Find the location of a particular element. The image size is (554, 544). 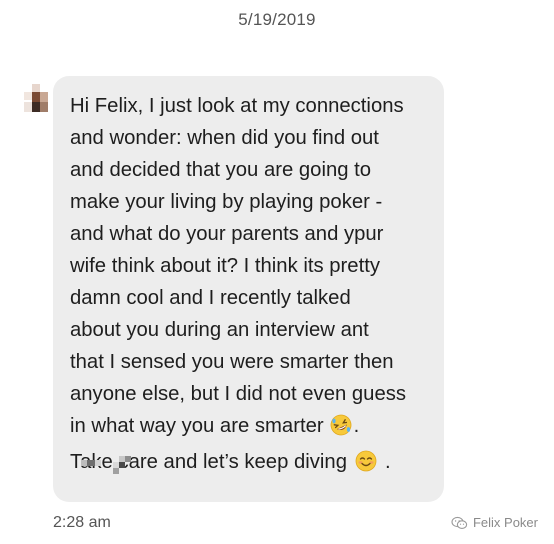

sender-avatar is located at coordinates (35, 101).